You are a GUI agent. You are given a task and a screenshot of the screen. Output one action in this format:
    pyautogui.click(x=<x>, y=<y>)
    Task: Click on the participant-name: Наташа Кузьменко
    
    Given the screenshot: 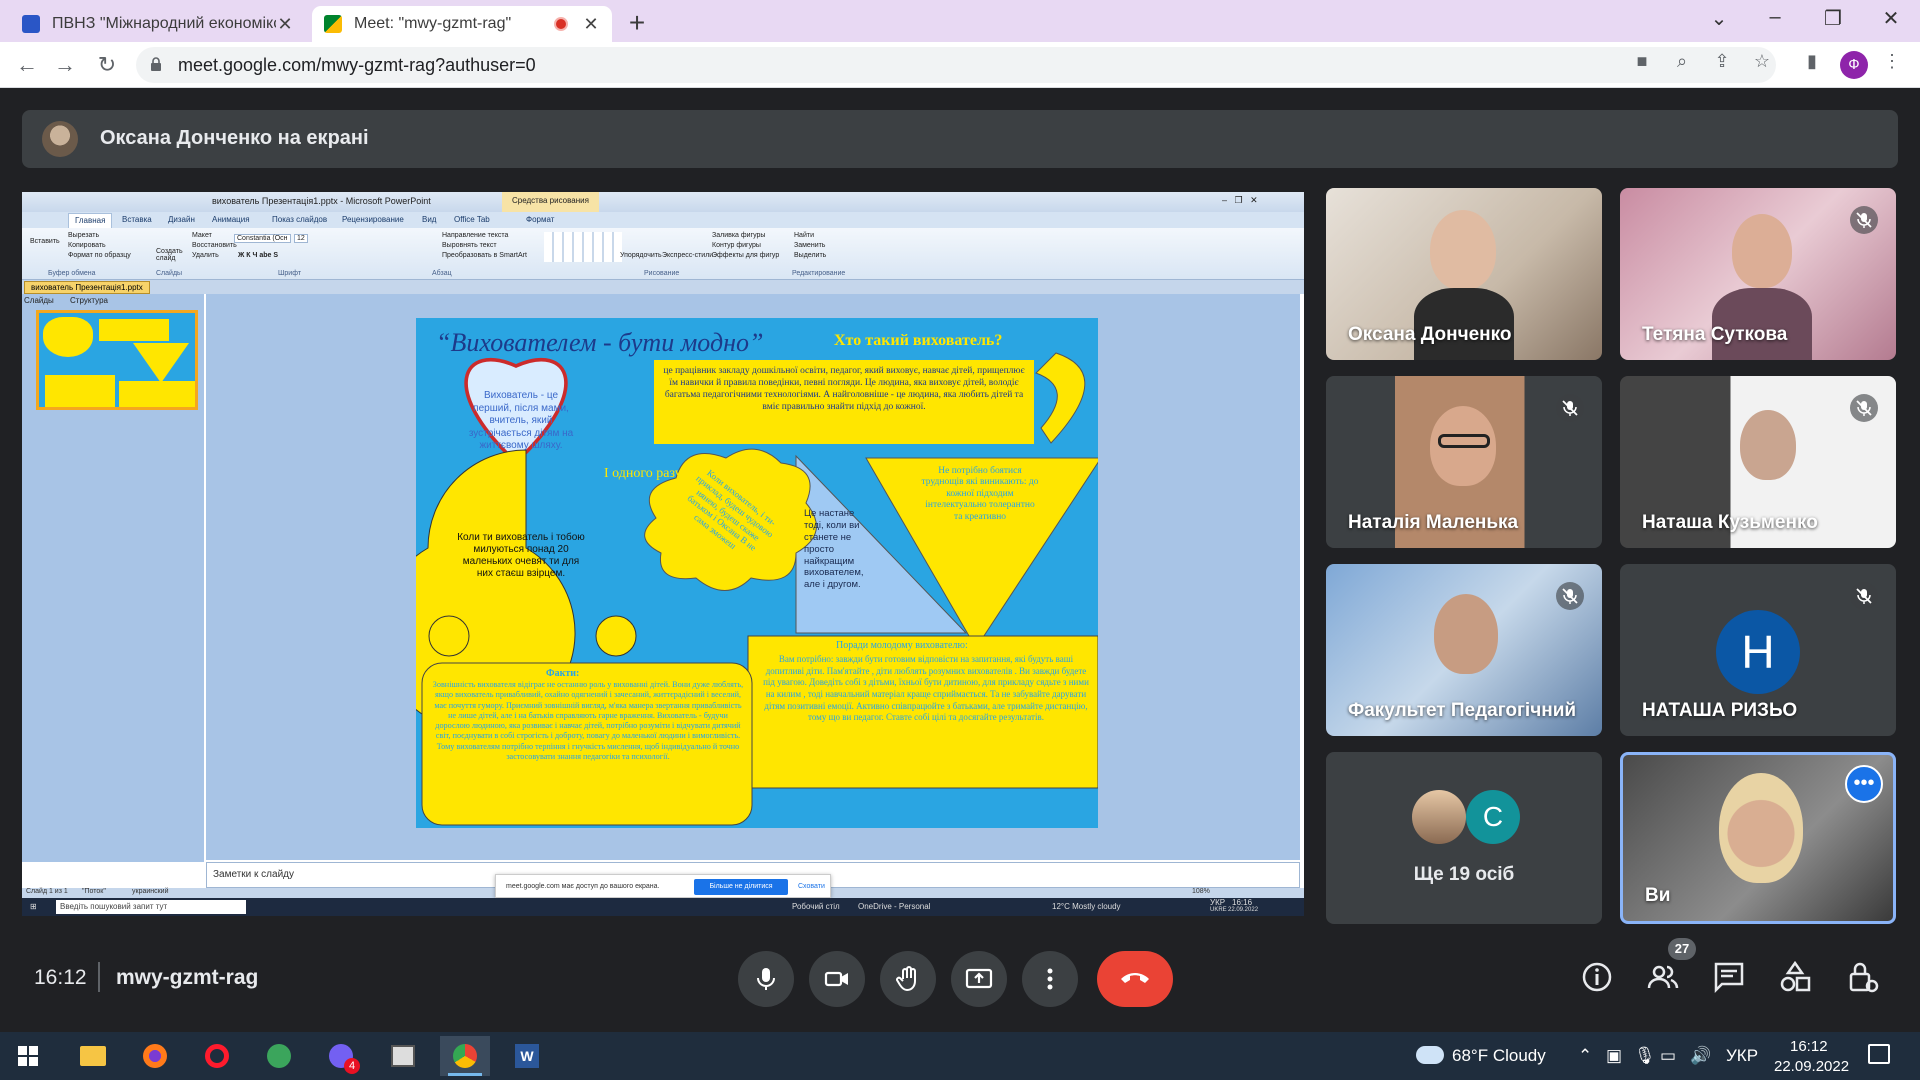 What is the action you would take?
    pyautogui.click(x=1730, y=522)
    